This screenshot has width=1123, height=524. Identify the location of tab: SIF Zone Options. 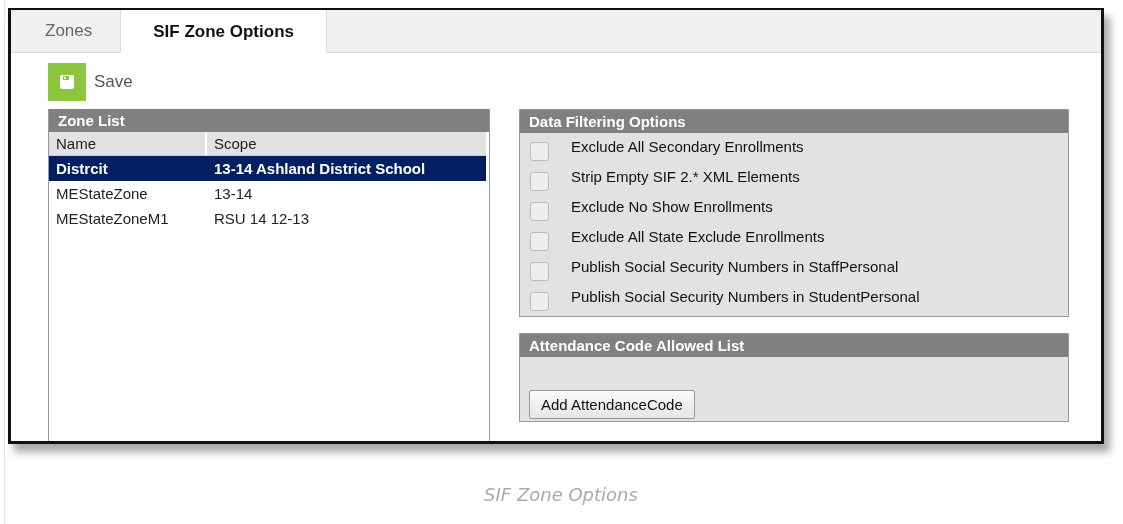
(223, 31).